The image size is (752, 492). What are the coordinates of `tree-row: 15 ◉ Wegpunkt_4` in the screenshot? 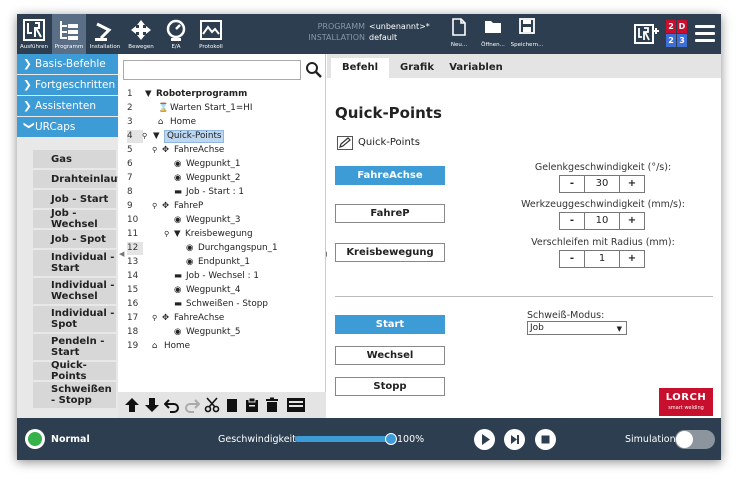 It's located at (222, 290).